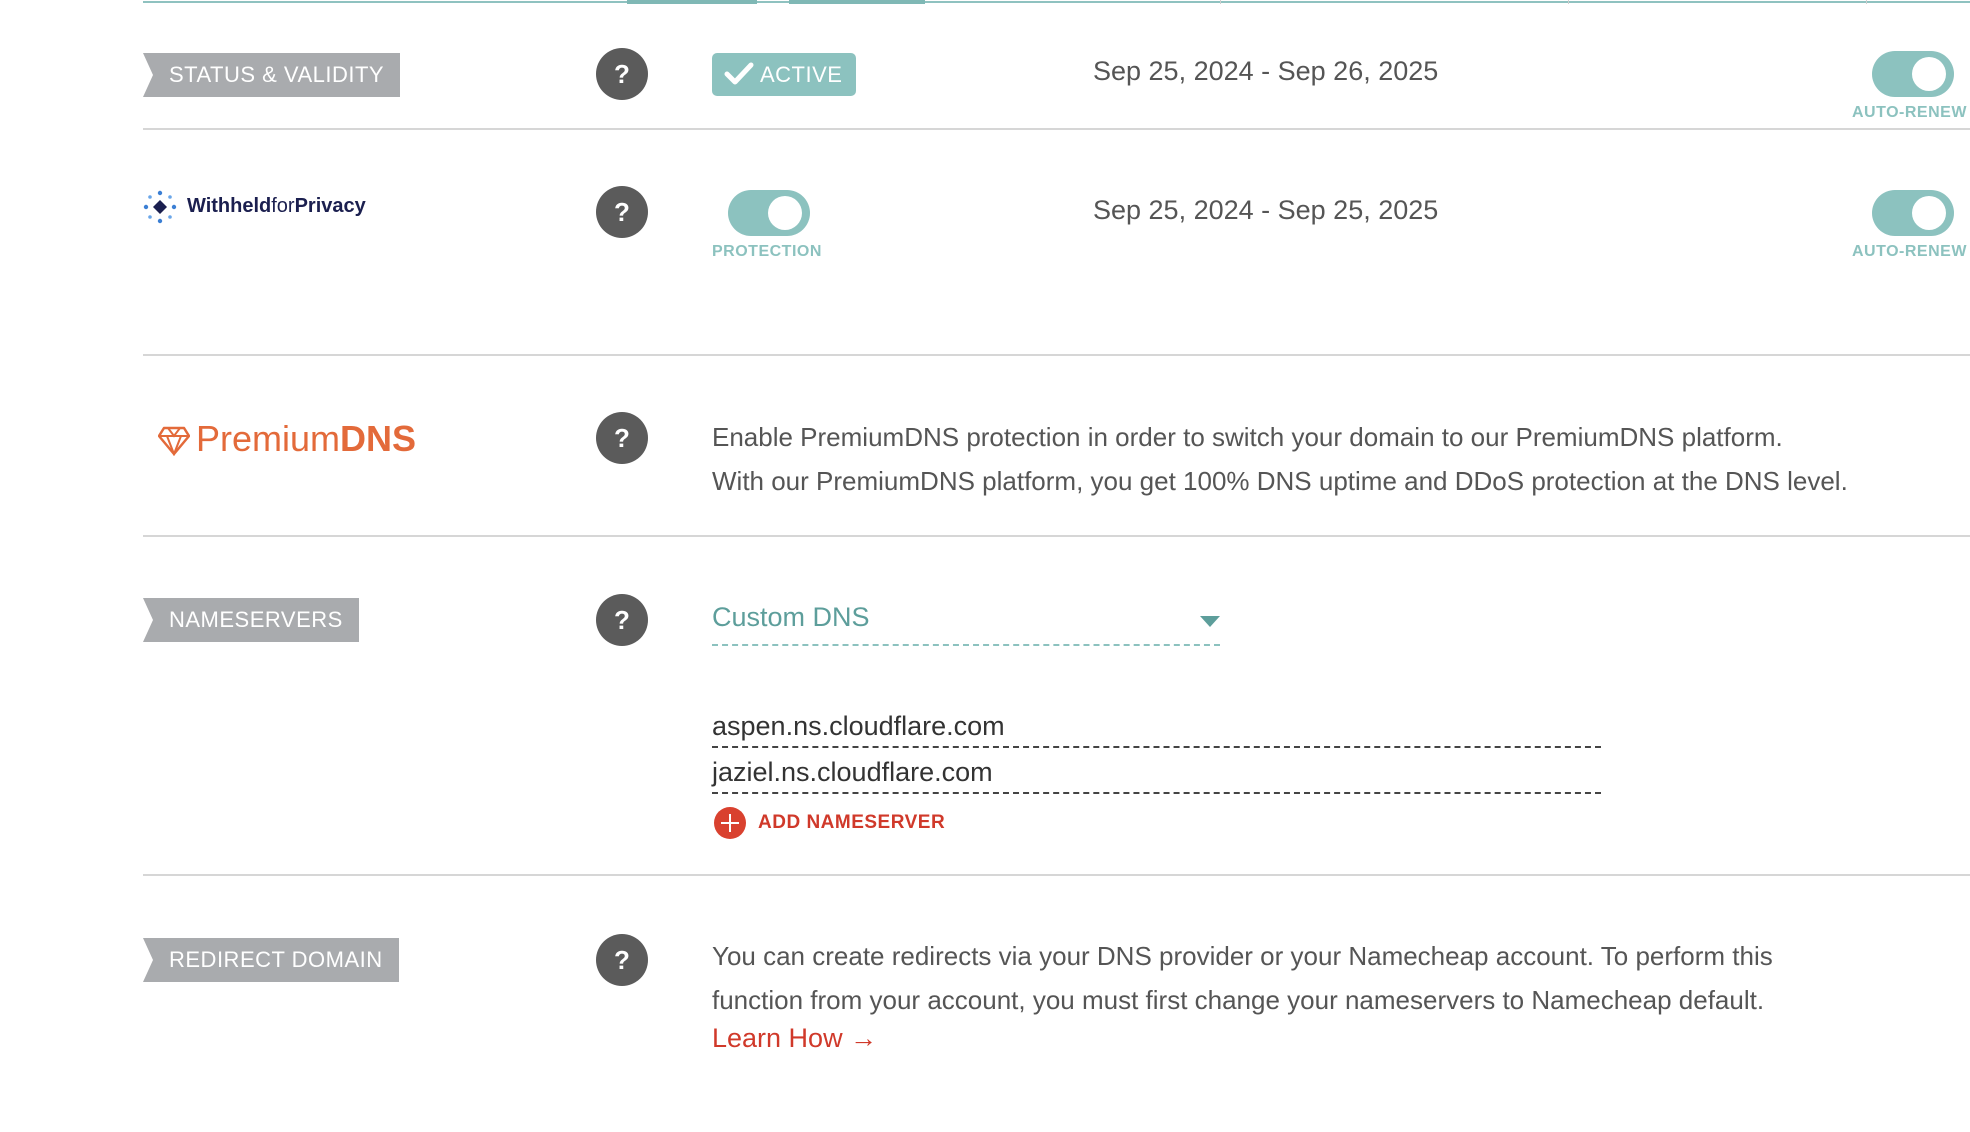  I want to click on dns-type-value: Custom DNS, so click(791, 617).